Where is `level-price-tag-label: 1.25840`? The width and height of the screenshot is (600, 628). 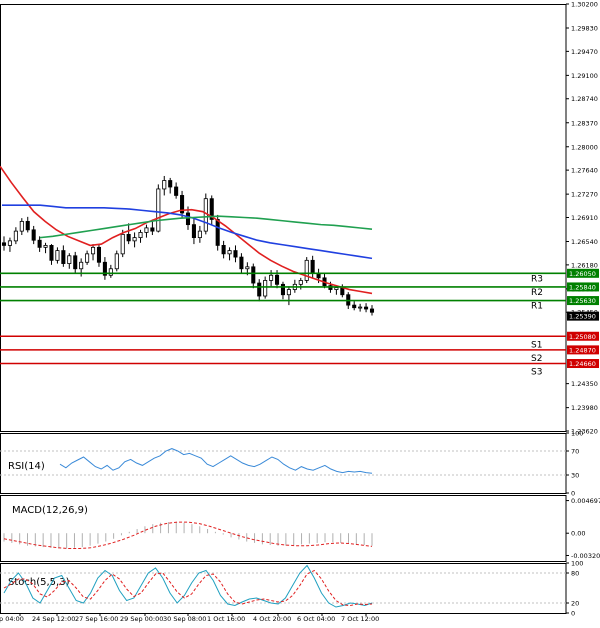 level-price-tag-label: 1.25840 is located at coordinates (582, 287).